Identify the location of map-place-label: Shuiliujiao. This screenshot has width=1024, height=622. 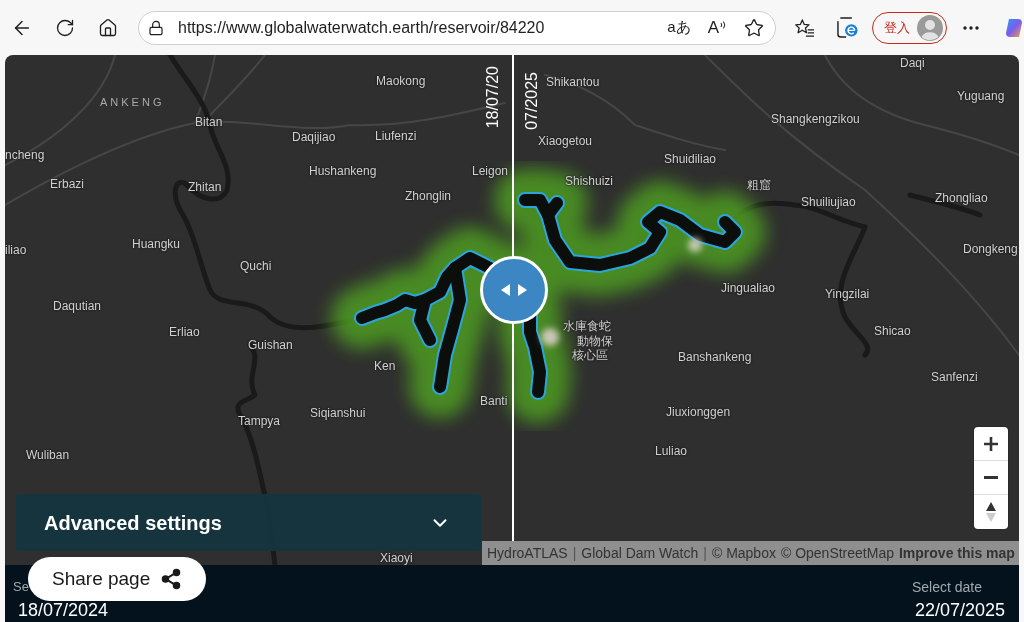
(828, 202).